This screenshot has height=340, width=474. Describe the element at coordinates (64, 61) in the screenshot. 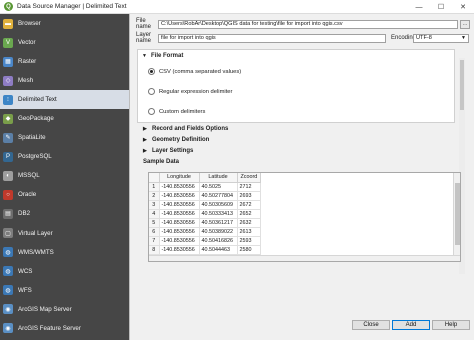

I see `sidebar-item-raster: ▦ Raster` at that location.